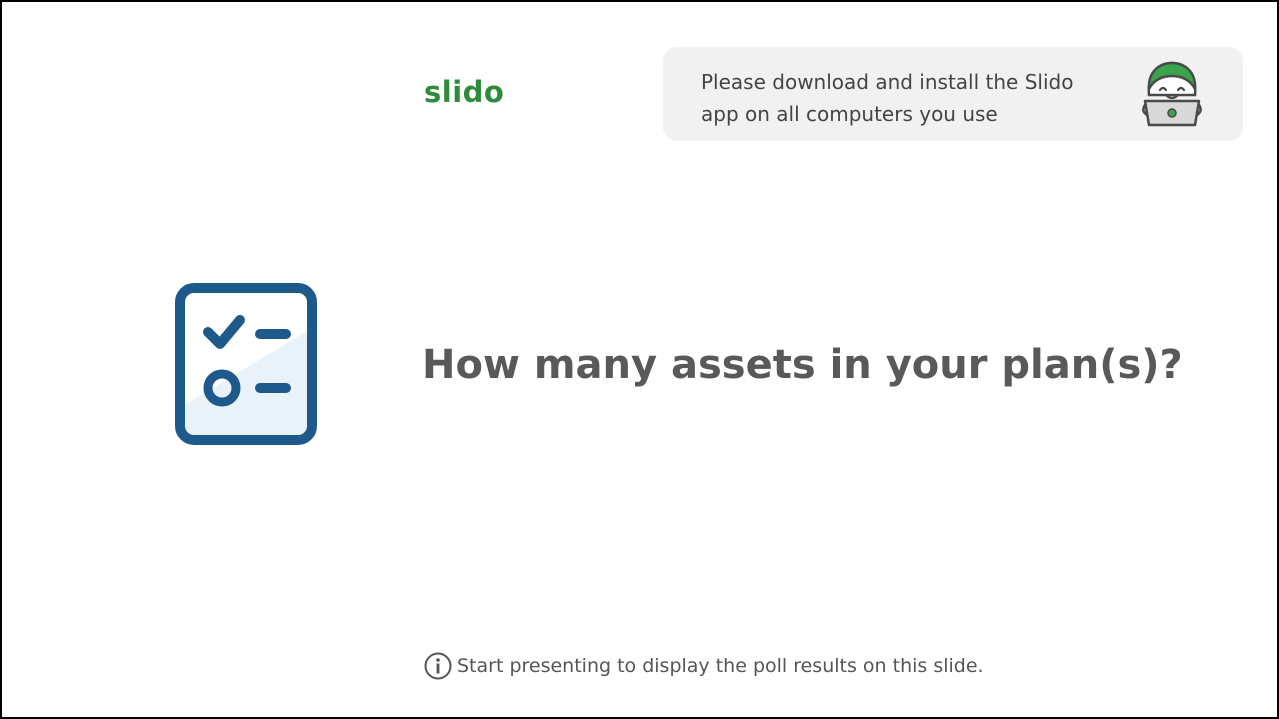 Image resolution: width=1279 pixels, height=719 pixels. I want to click on banner-line-2: app on all computers you use, so click(849, 114).